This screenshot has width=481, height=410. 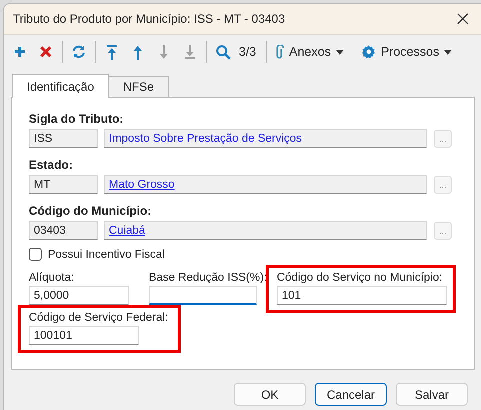 I want to click on field-label: Estado:, so click(x=51, y=165).